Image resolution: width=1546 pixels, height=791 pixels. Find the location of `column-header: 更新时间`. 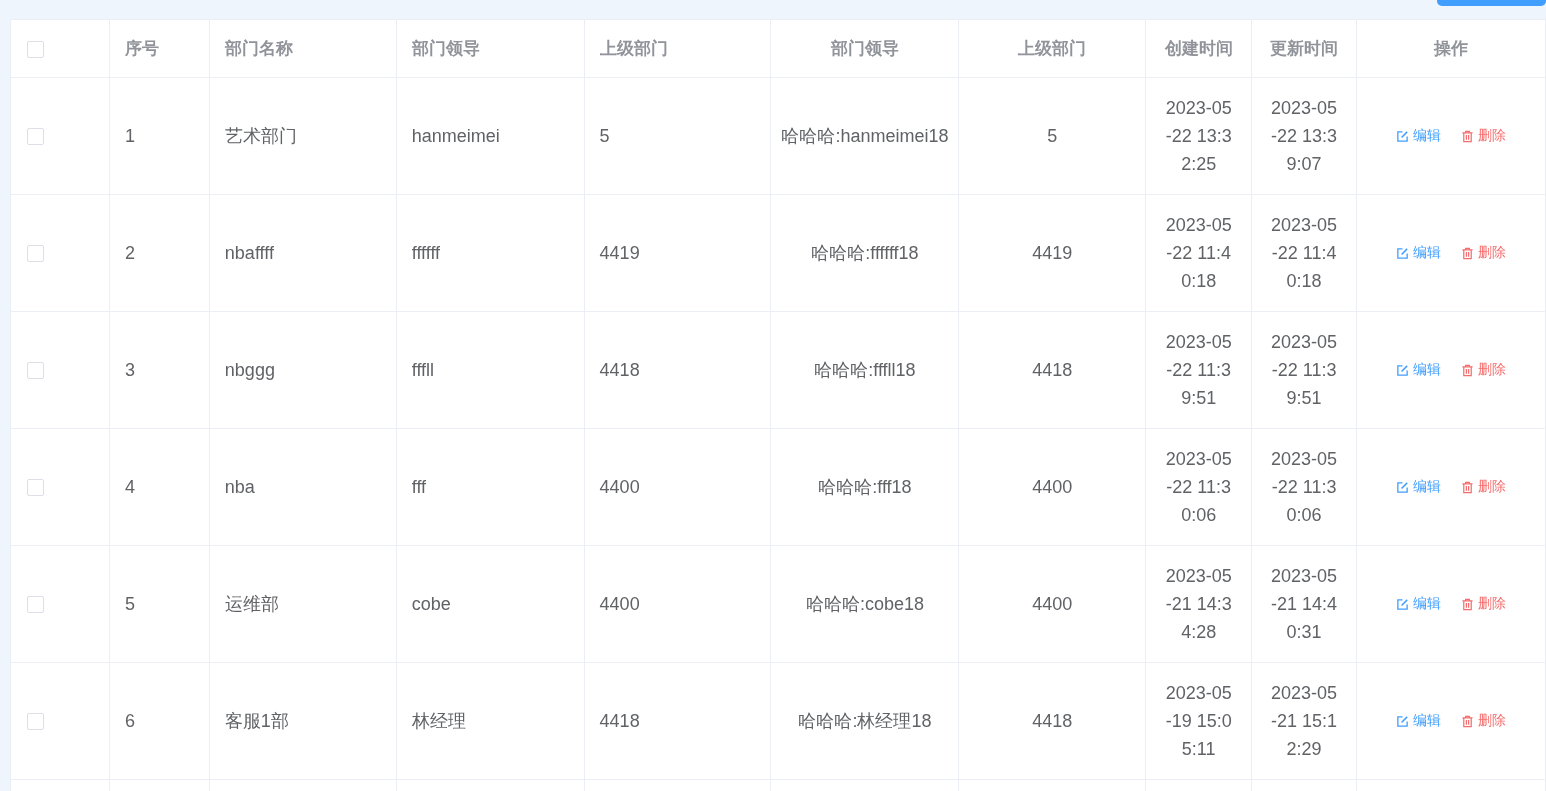

column-header: 更新时间 is located at coordinates (1304, 48).